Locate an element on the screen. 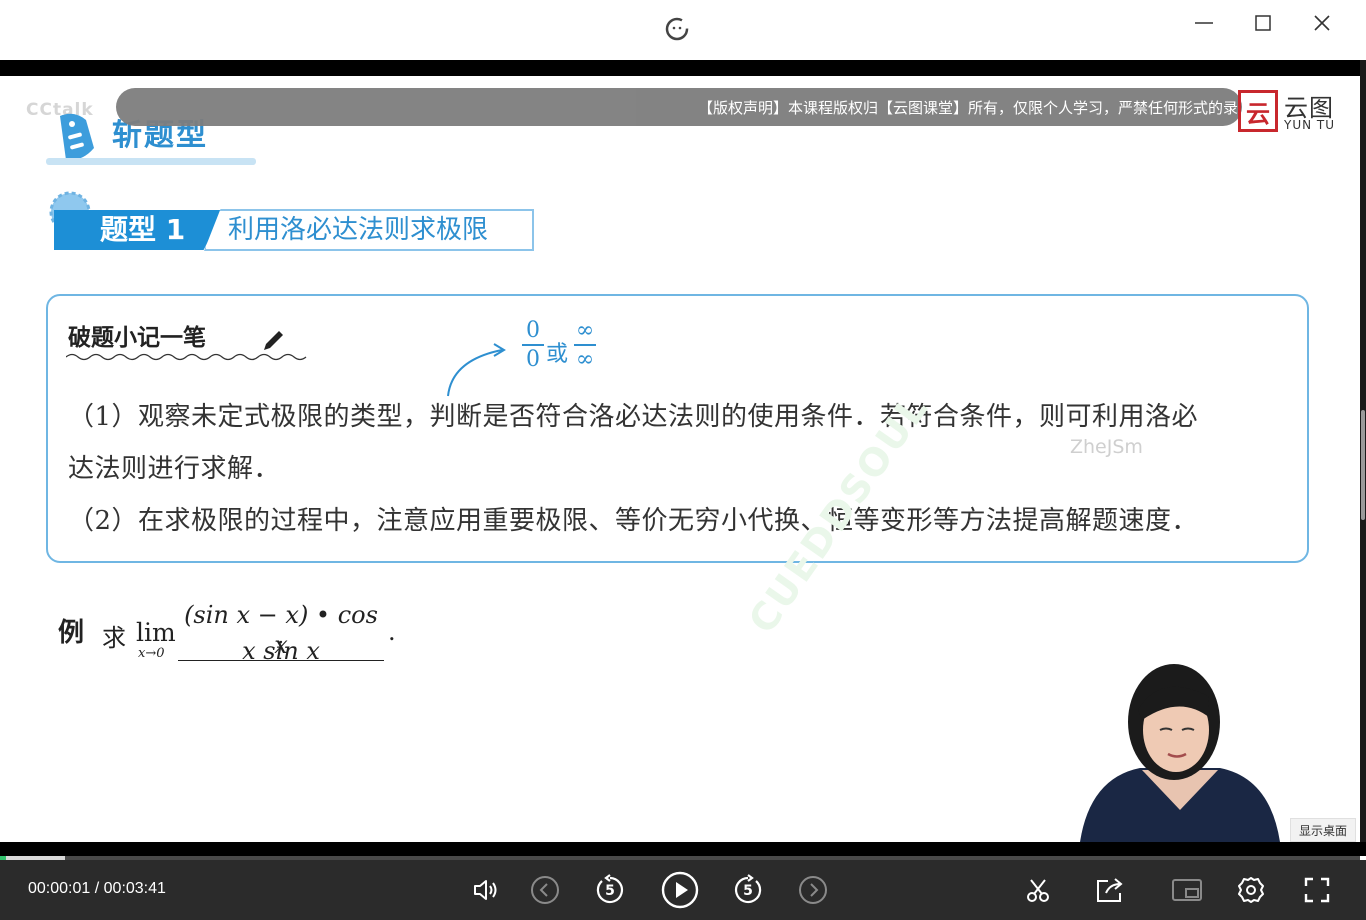  limit-operator: lim is located at coordinates (156, 632).